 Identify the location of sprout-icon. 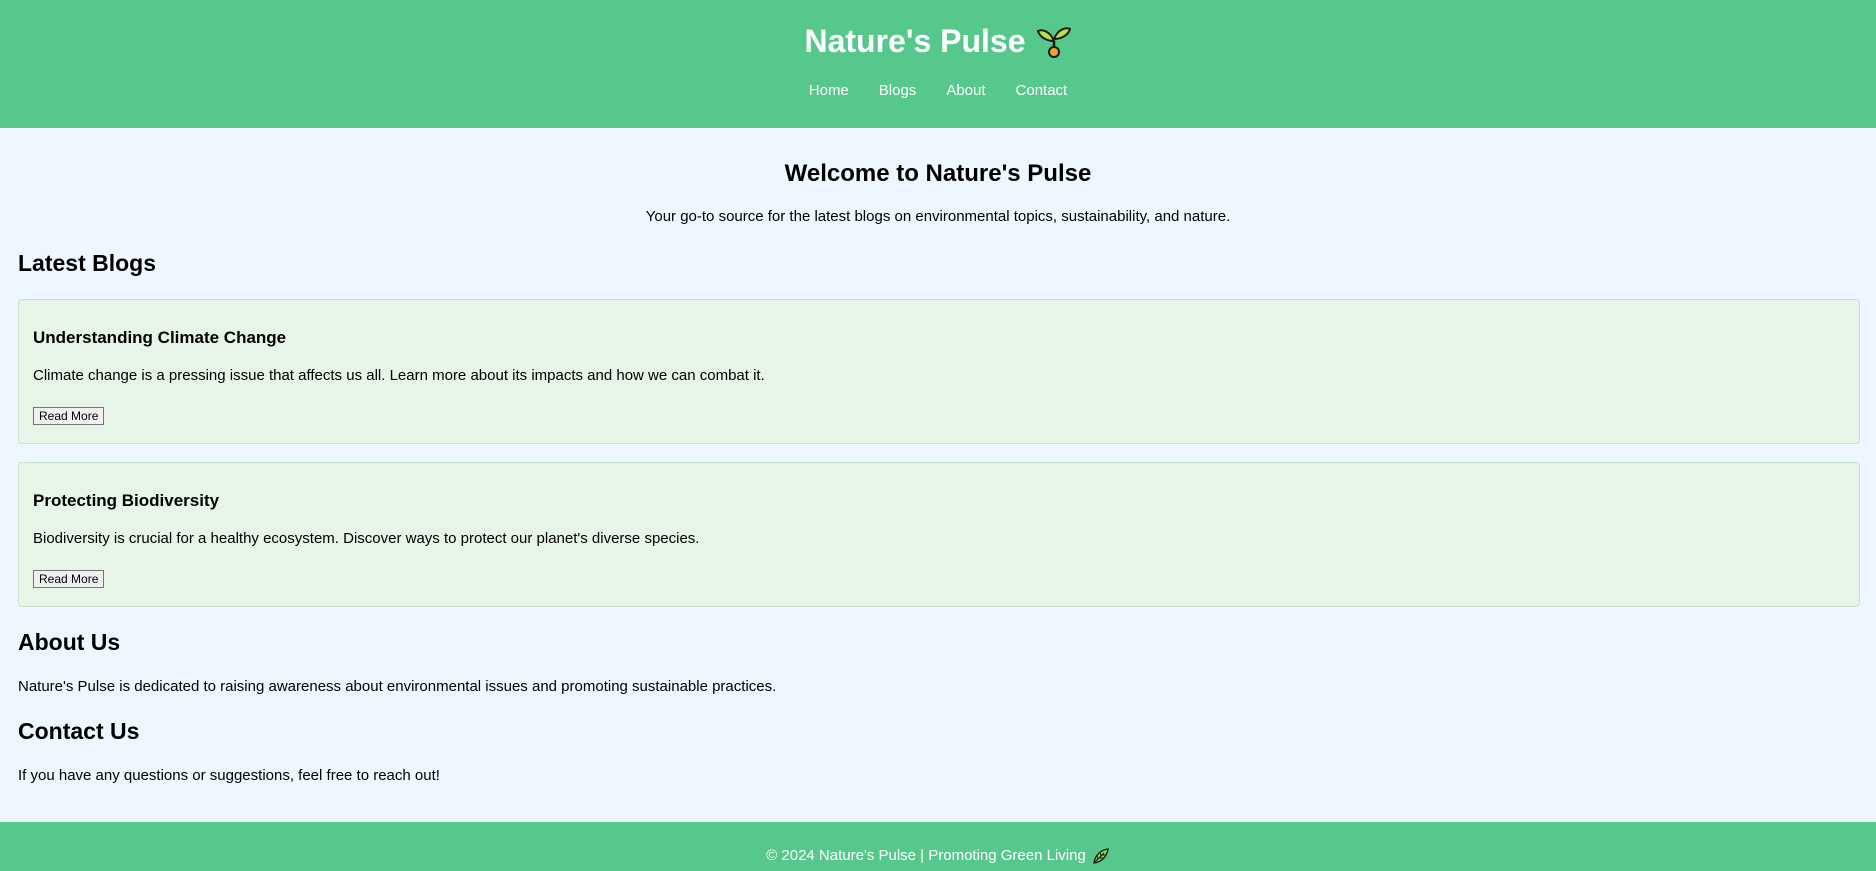
(1053, 42).